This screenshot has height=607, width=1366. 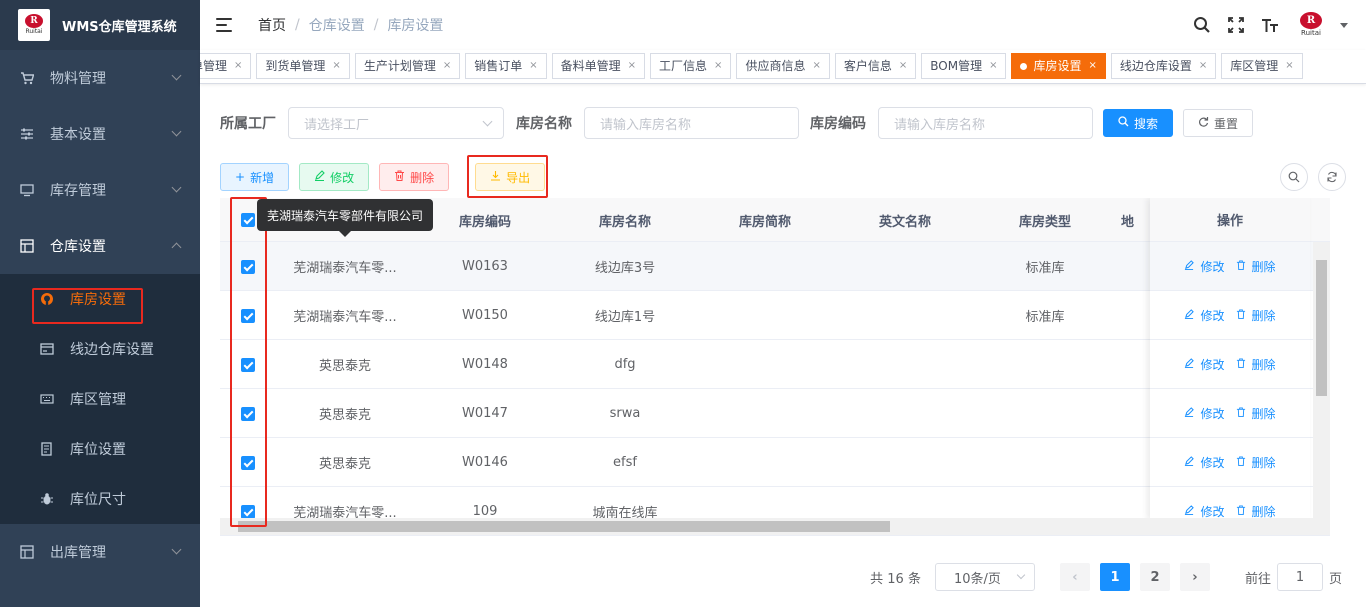 I want to click on sidebar-item-warehouse-settings: 仓库设置, so click(x=100, y=246).